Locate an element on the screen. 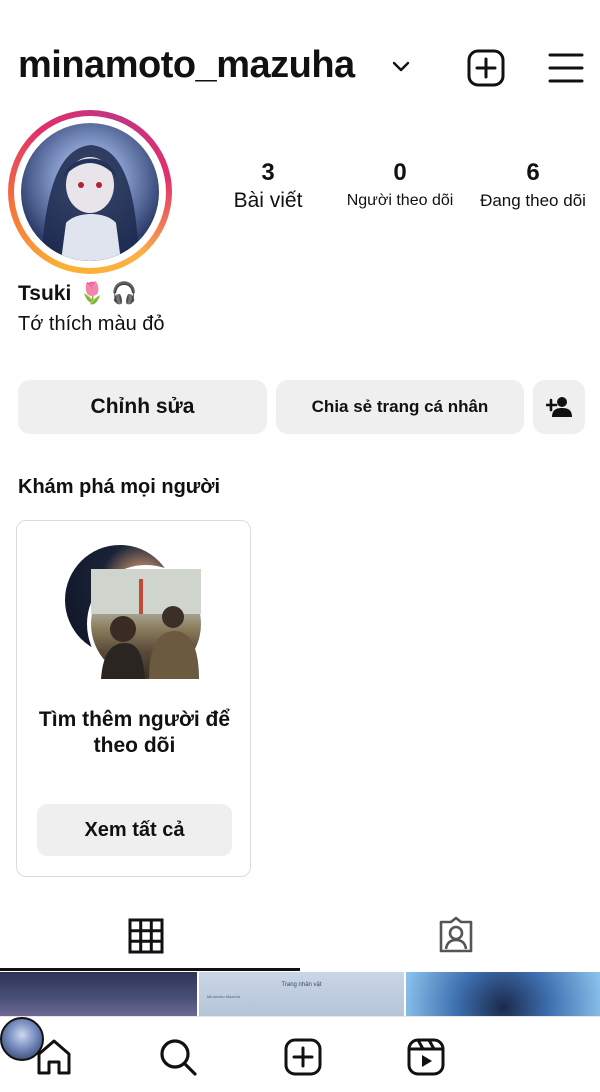 This screenshot has height=1092, width=600. stat-following-count: 6 is located at coordinates (533, 172).